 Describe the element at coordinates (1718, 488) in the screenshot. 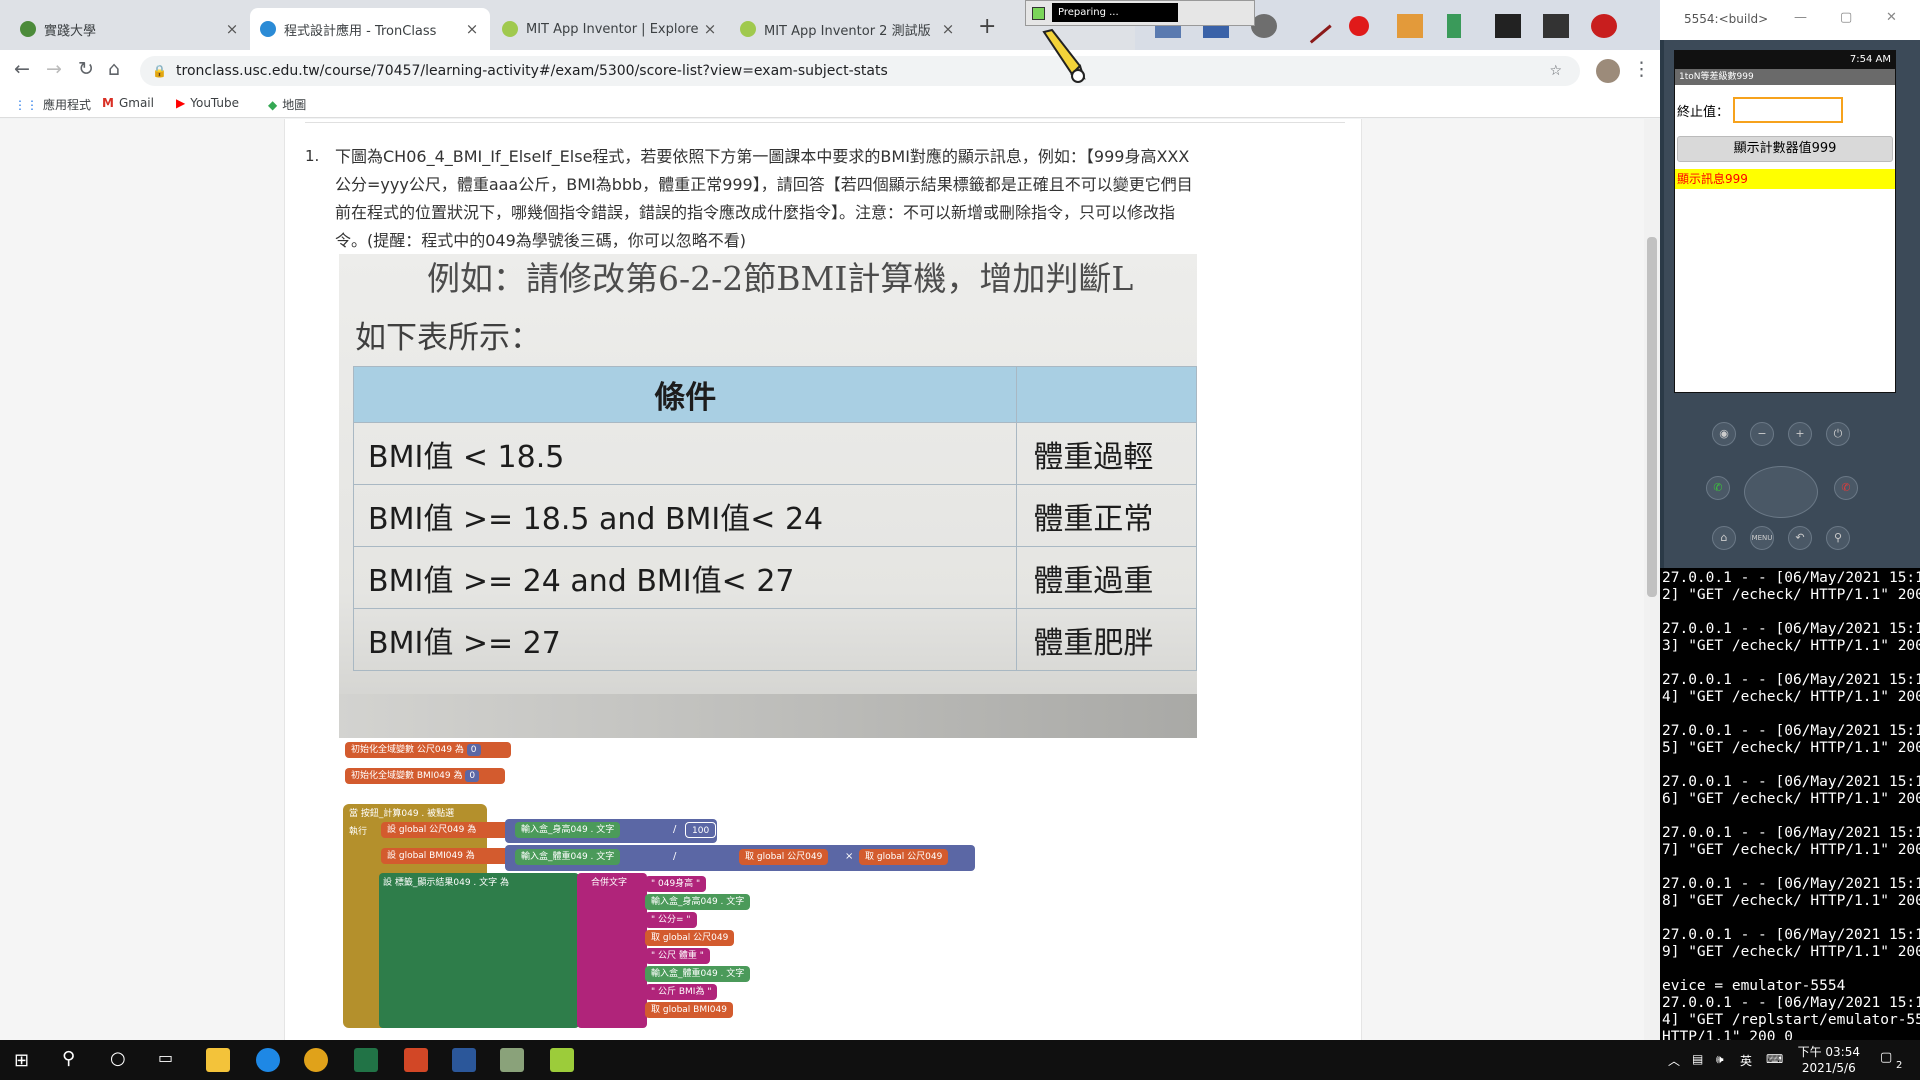

I see `call-icon: ✆` at that location.